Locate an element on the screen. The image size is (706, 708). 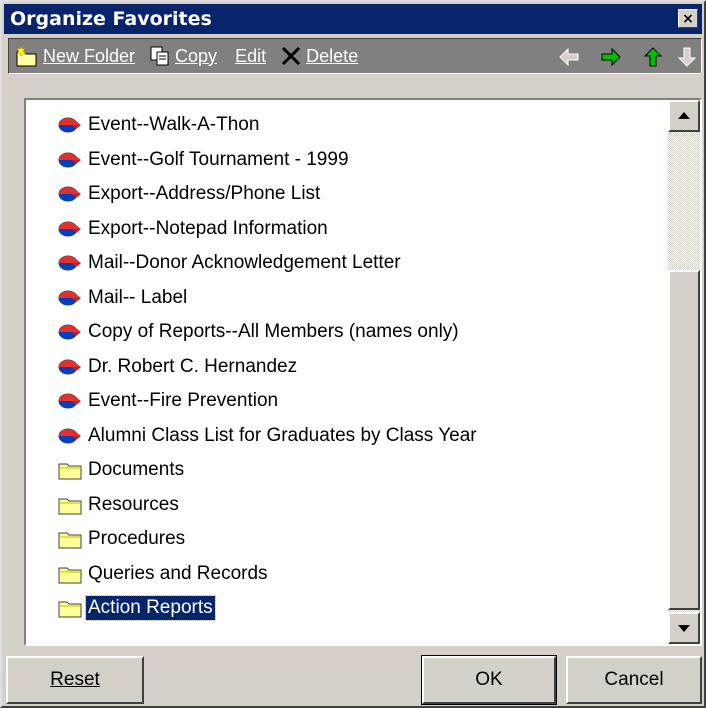
list-item: Mail-- Label is located at coordinates (123, 298).